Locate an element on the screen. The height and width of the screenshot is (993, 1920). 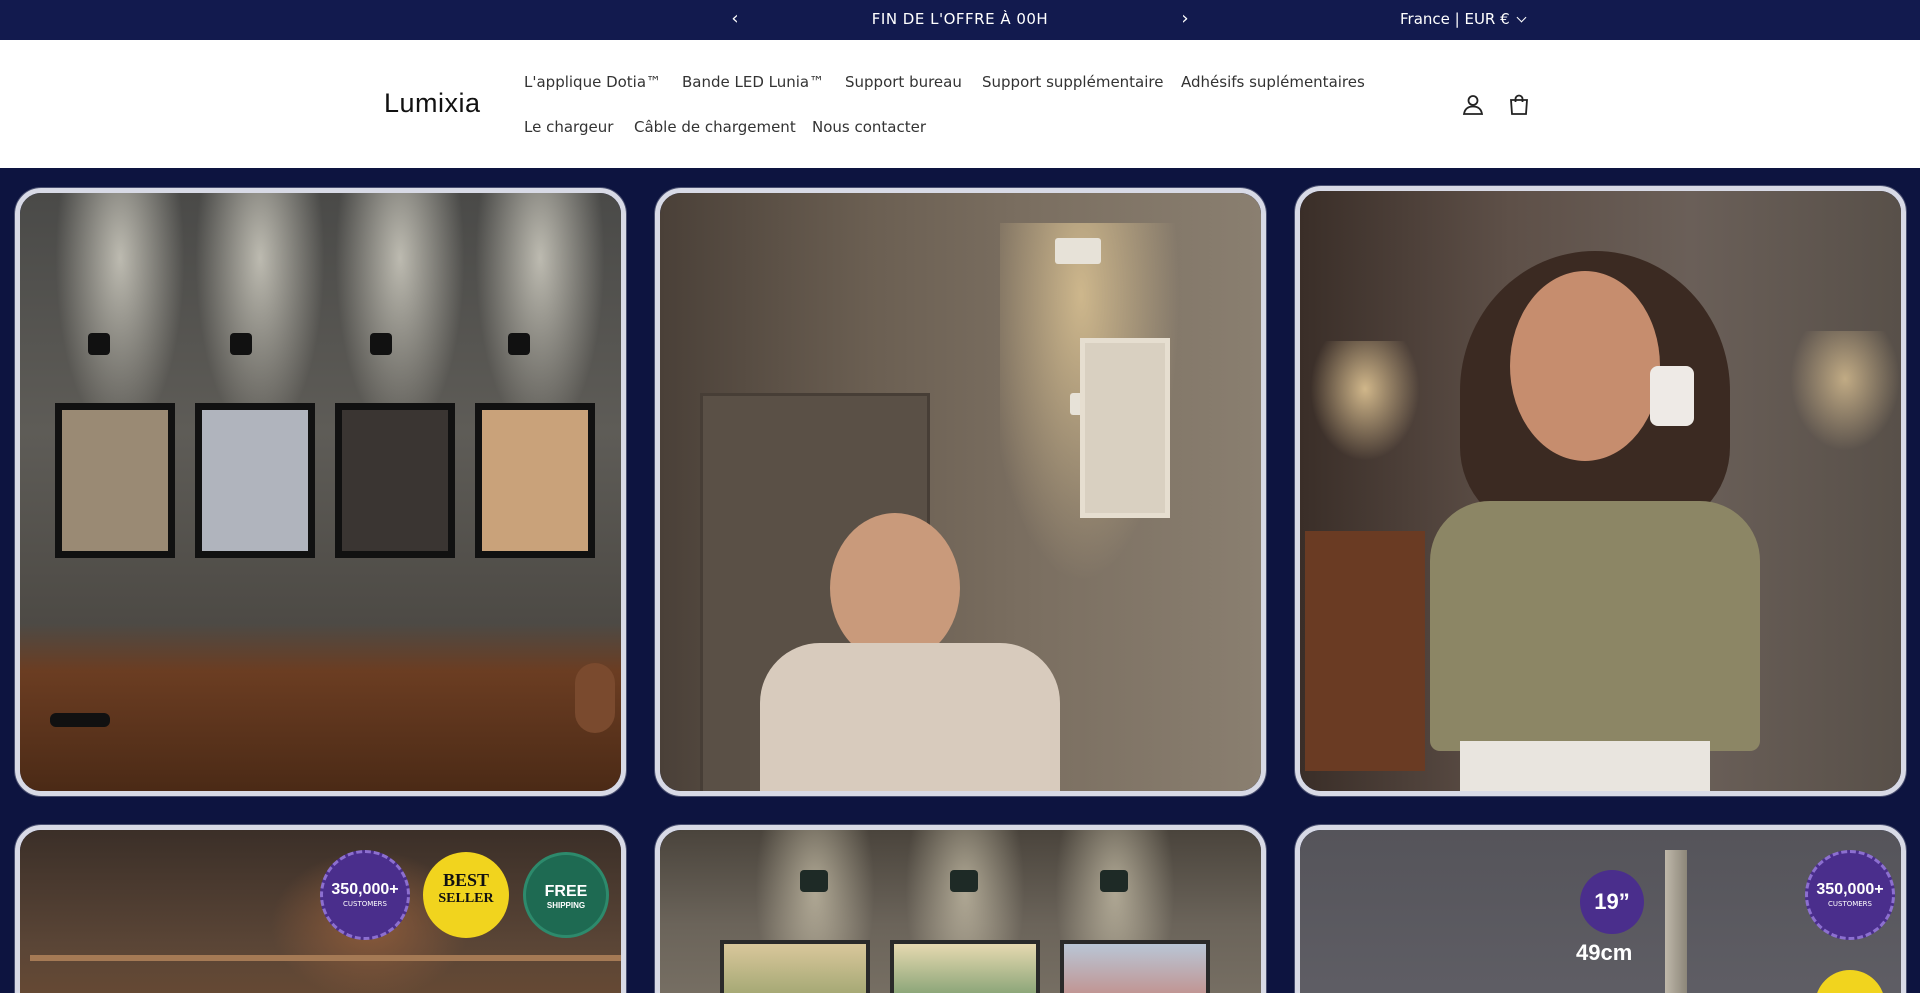
announcement-message: FIN DE L'OFFRE À 00H is located at coordinates (960, 19).